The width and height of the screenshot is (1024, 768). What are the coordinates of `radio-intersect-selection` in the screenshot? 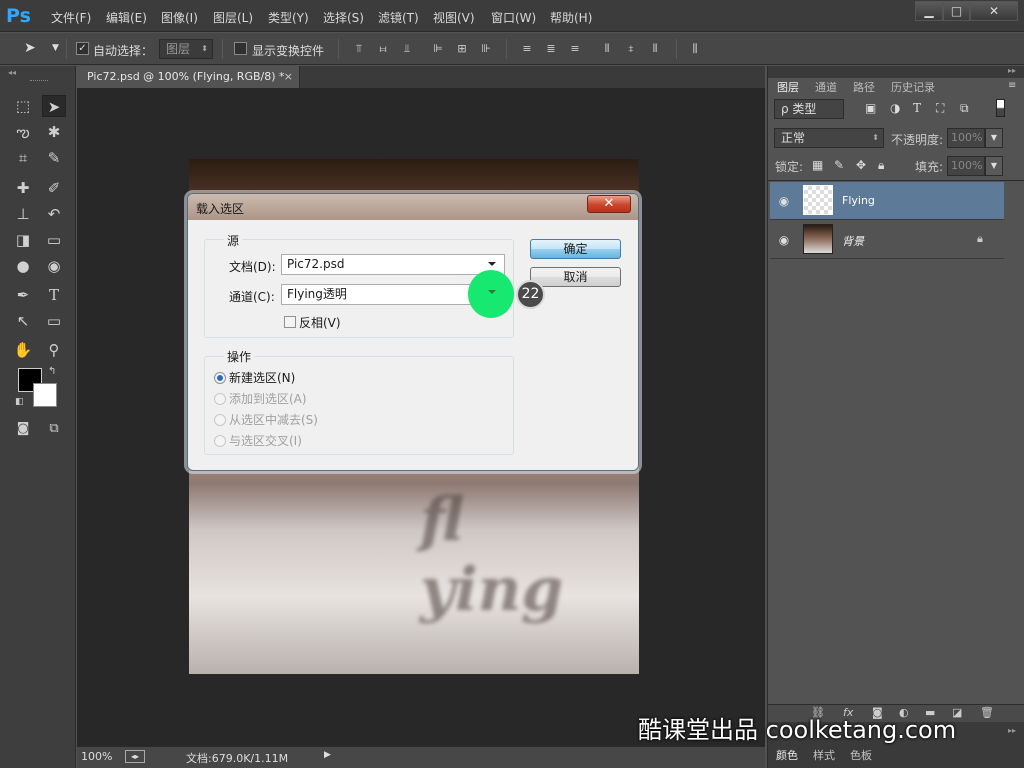 It's located at (220, 441).